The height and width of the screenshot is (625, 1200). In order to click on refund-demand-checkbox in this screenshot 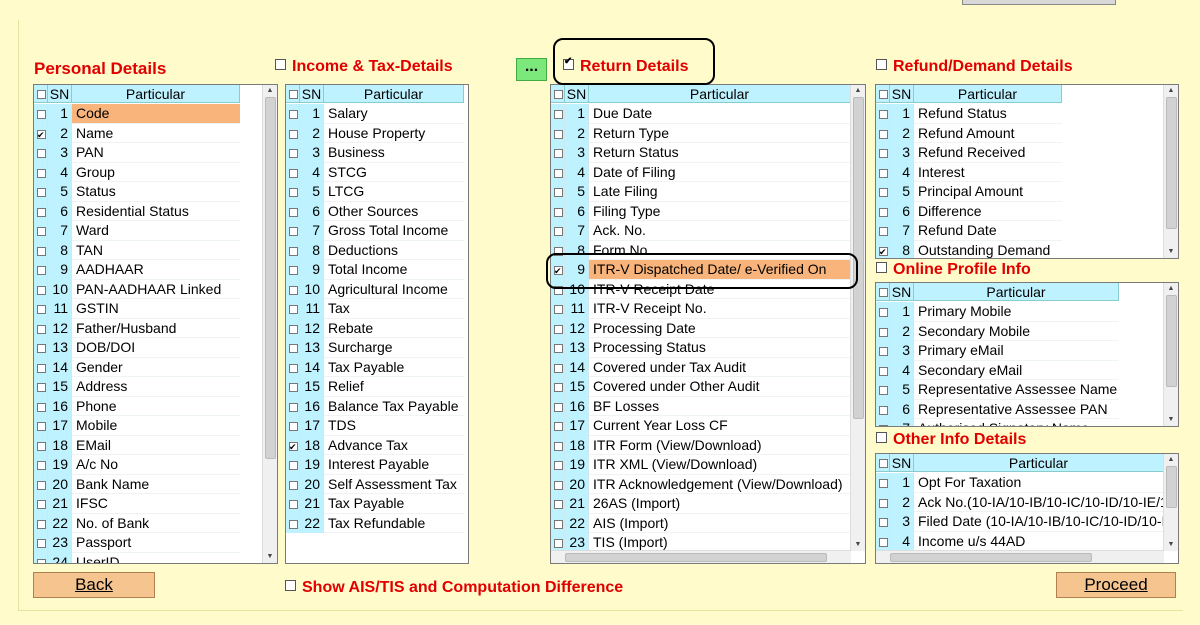, I will do `click(881, 64)`.